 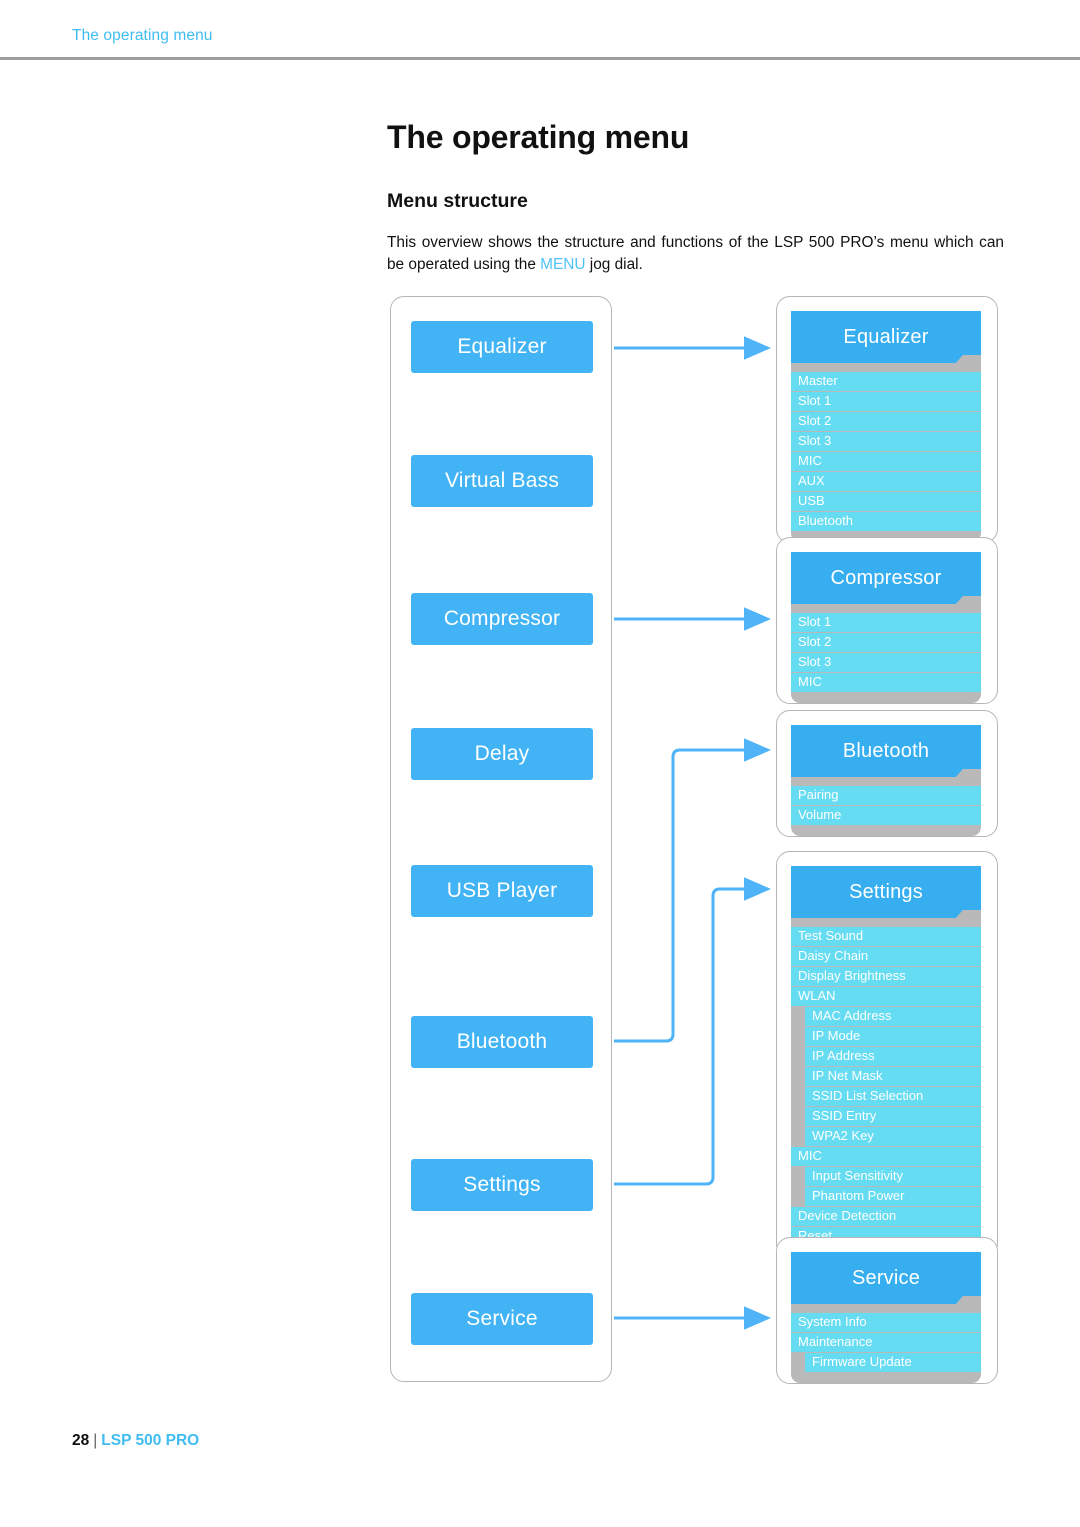 What do you see at coordinates (81, 1440) in the screenshot?
I see `footer-page-number: 28` at bounding box center [81, 1440].